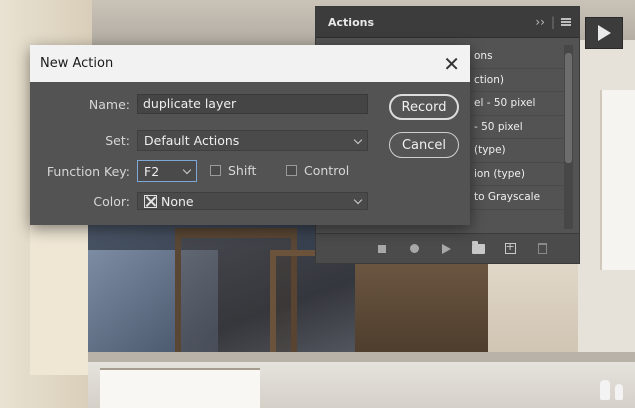  What do you see at coordinates (605, 390) in the screenshot?
I see `photo-vase` at bounding box center [605, 390].